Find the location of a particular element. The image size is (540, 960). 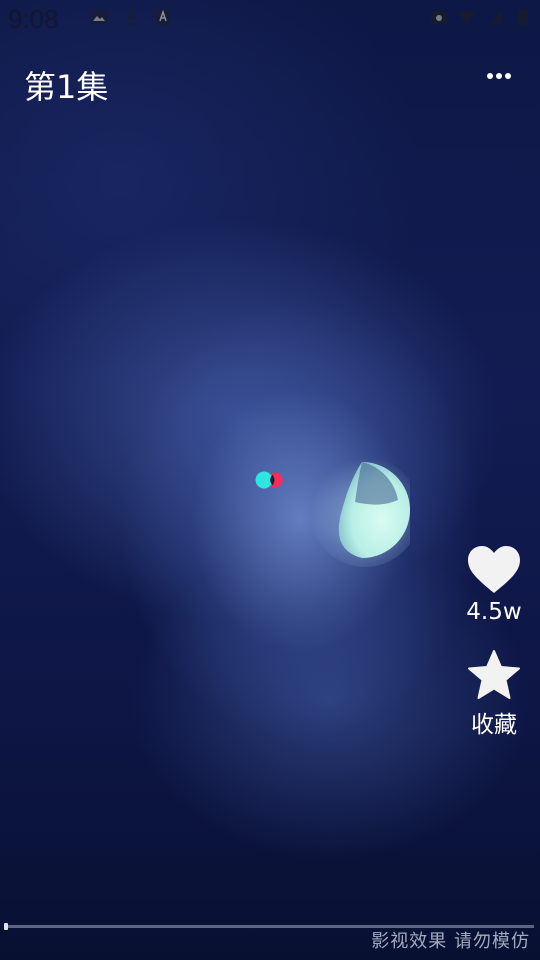

favorite-button: 收藏 is located at coordinates (494, 694).